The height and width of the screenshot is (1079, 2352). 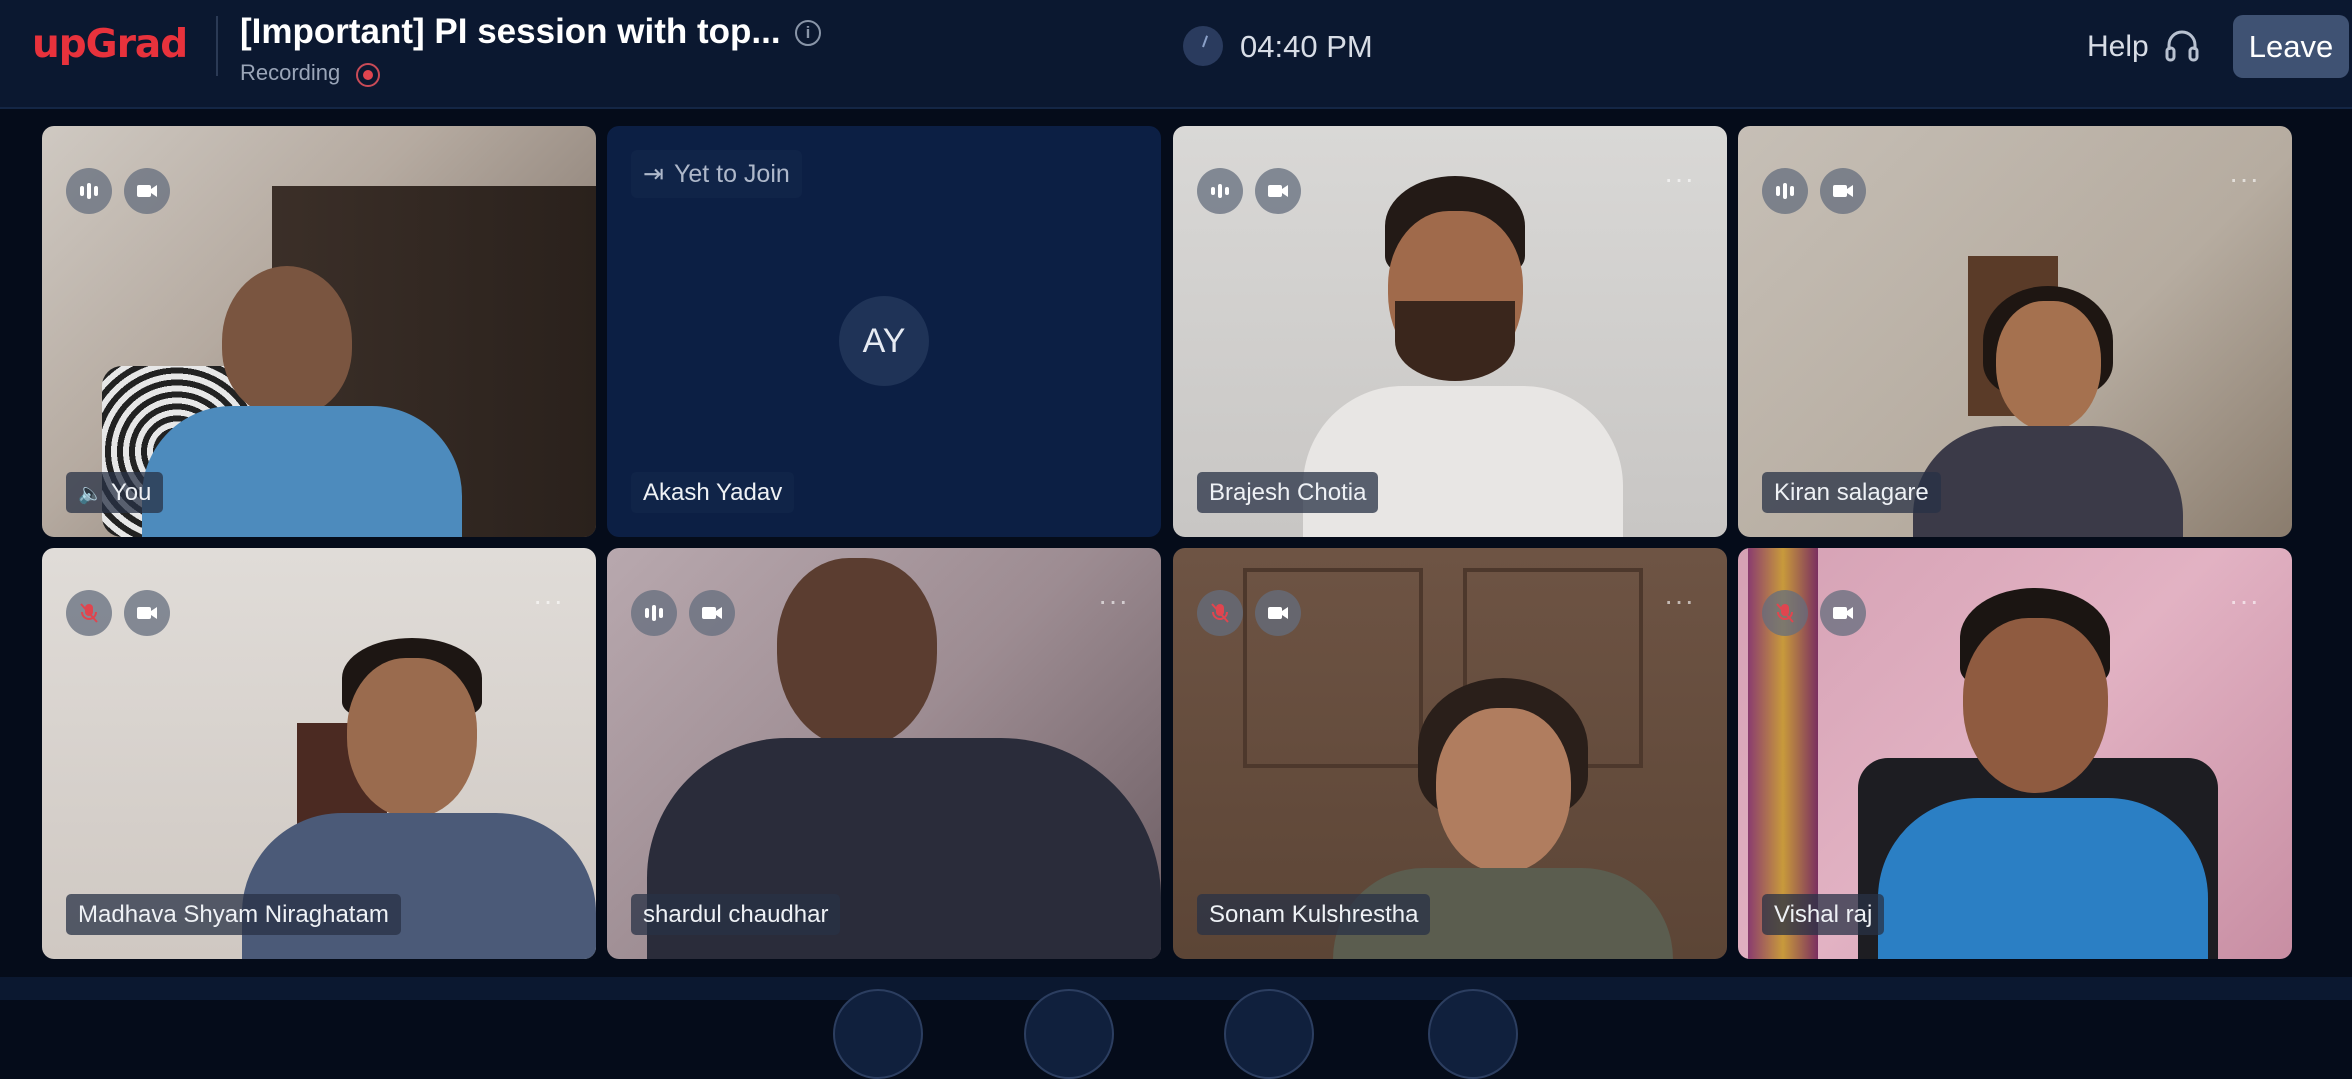 What do you see at coordinates (1288, 492) in the screenshot?
I see `participant-name: Brajesh Chotia` at bounding box center [1288, 492].